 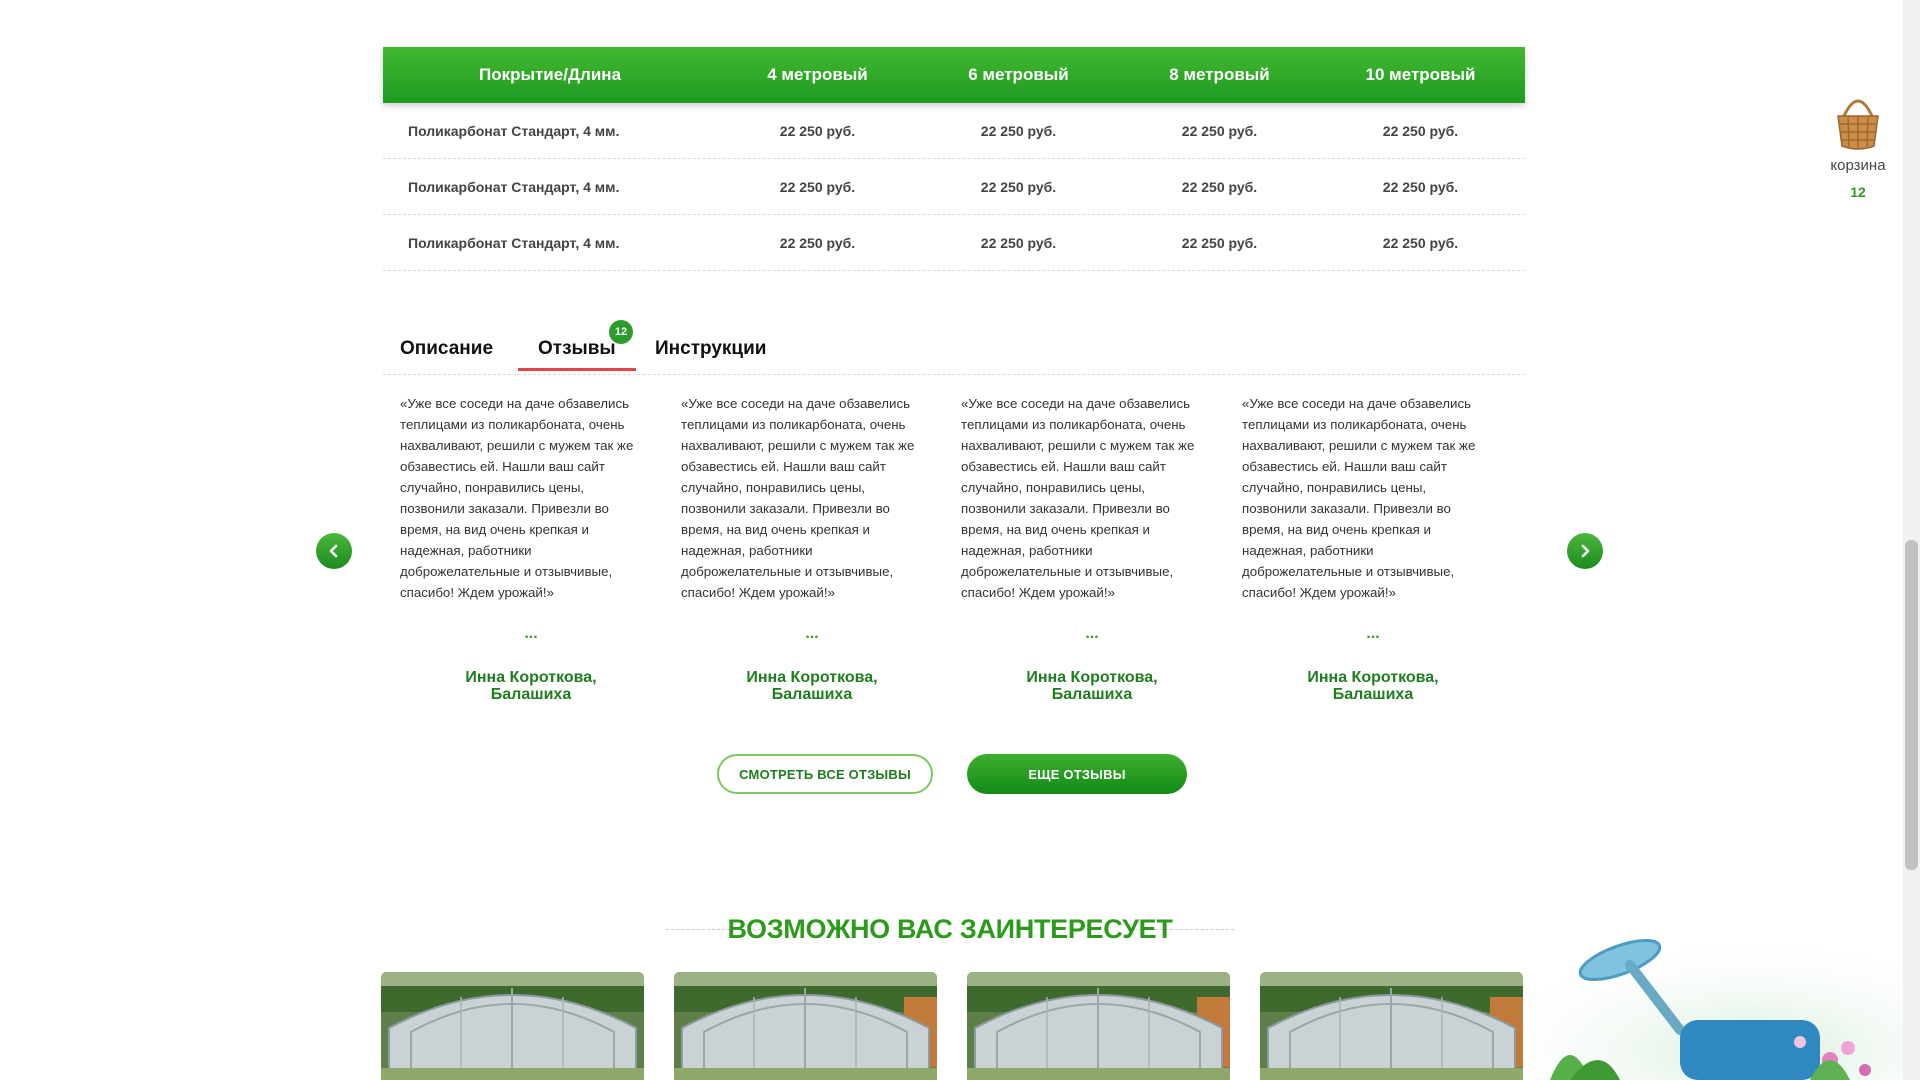 I want to click on related-title: ВОЗМОЖНО ВАС ЗАИНТЕРЕСУЕТ, so click(x=950, y=929).